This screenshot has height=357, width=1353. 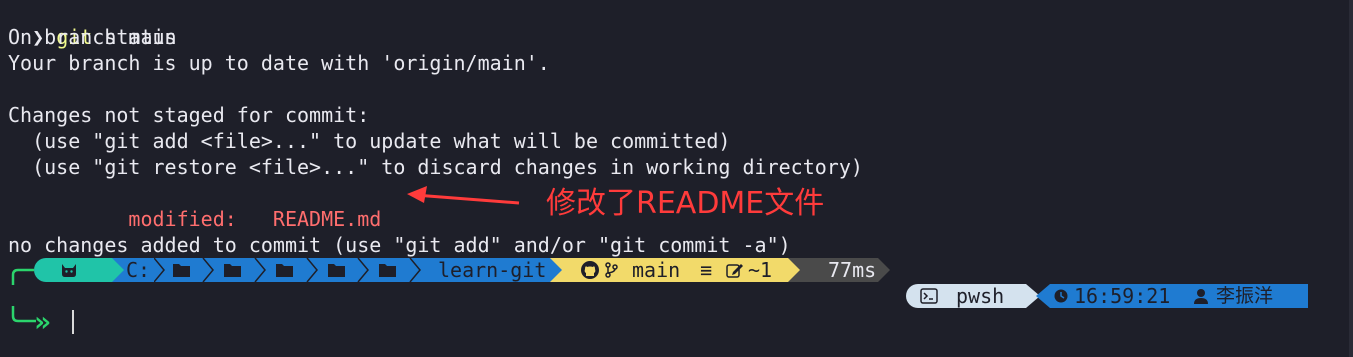 What do you see at coordinates (1061, 296) in the screenshot?
I see `clock-icon` at bounding box center [1061, 296].